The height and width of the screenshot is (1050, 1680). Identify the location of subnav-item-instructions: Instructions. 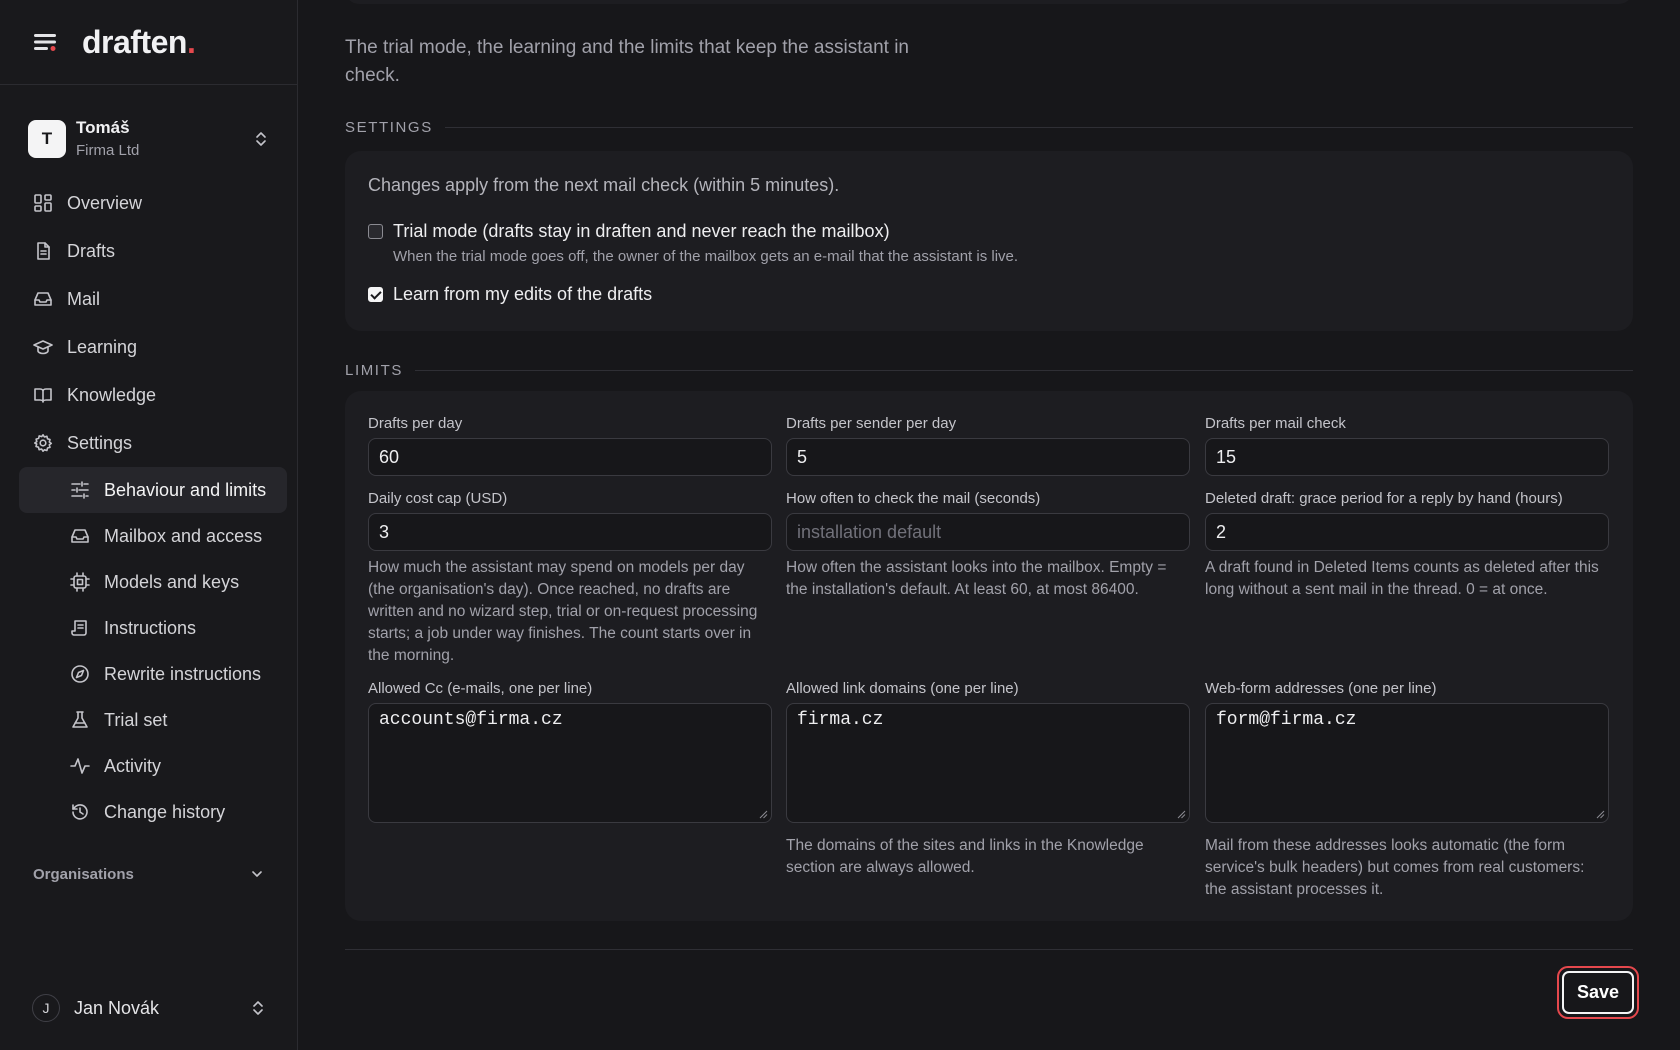
(153, 628).